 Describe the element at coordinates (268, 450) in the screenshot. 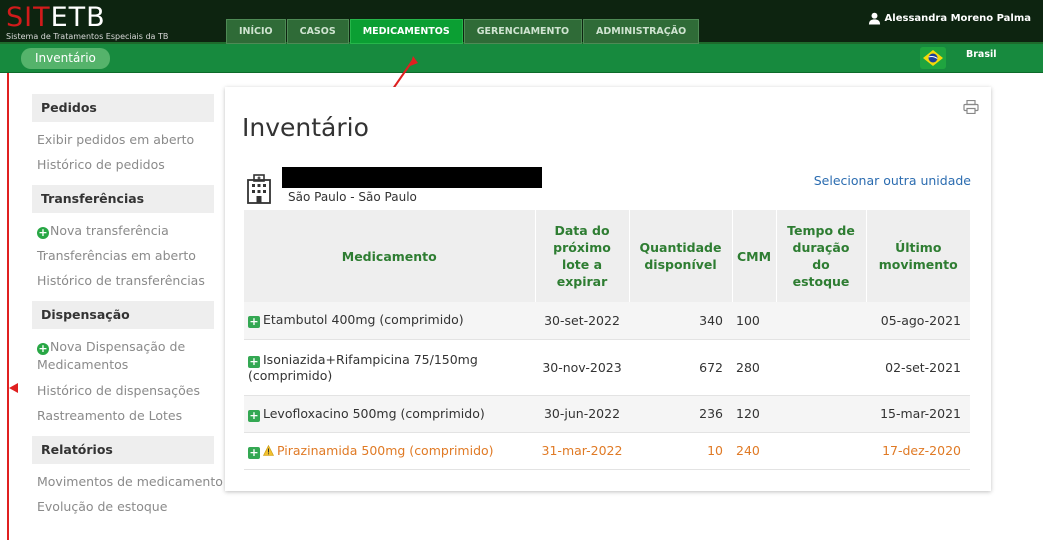

I see `warning-icon` at that location.